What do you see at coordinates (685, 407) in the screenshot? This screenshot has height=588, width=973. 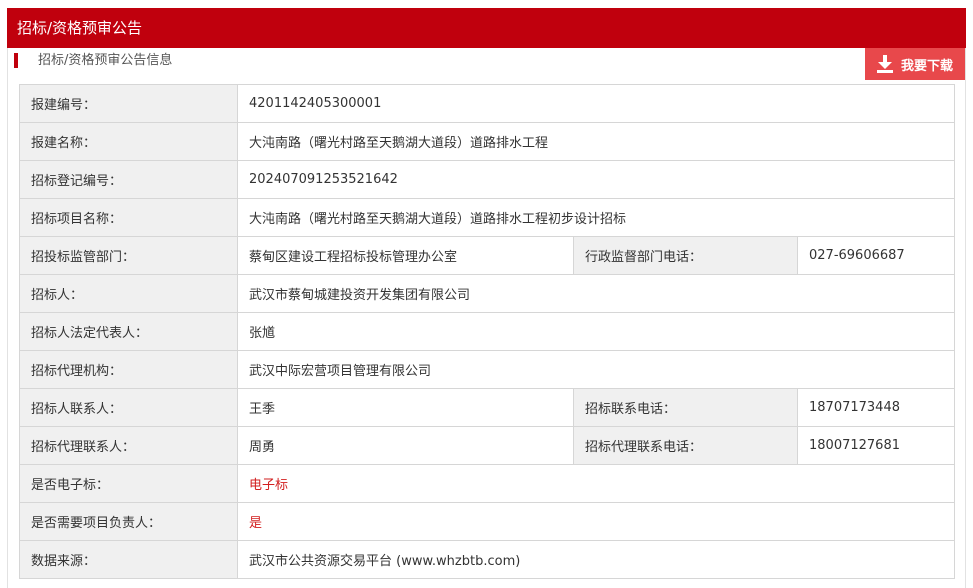 I see `tenderer-phone-label: 招标联系电话：` at bounding box center [685, 407].